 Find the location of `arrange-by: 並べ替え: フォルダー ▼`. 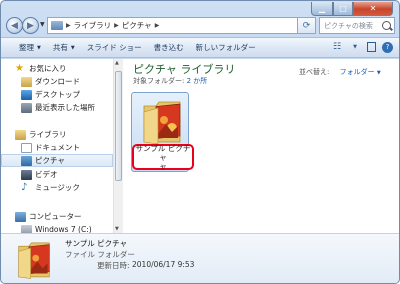

arrange-by: 並べ替え: フォルダー ▼ is located at coordinates (340, 72).